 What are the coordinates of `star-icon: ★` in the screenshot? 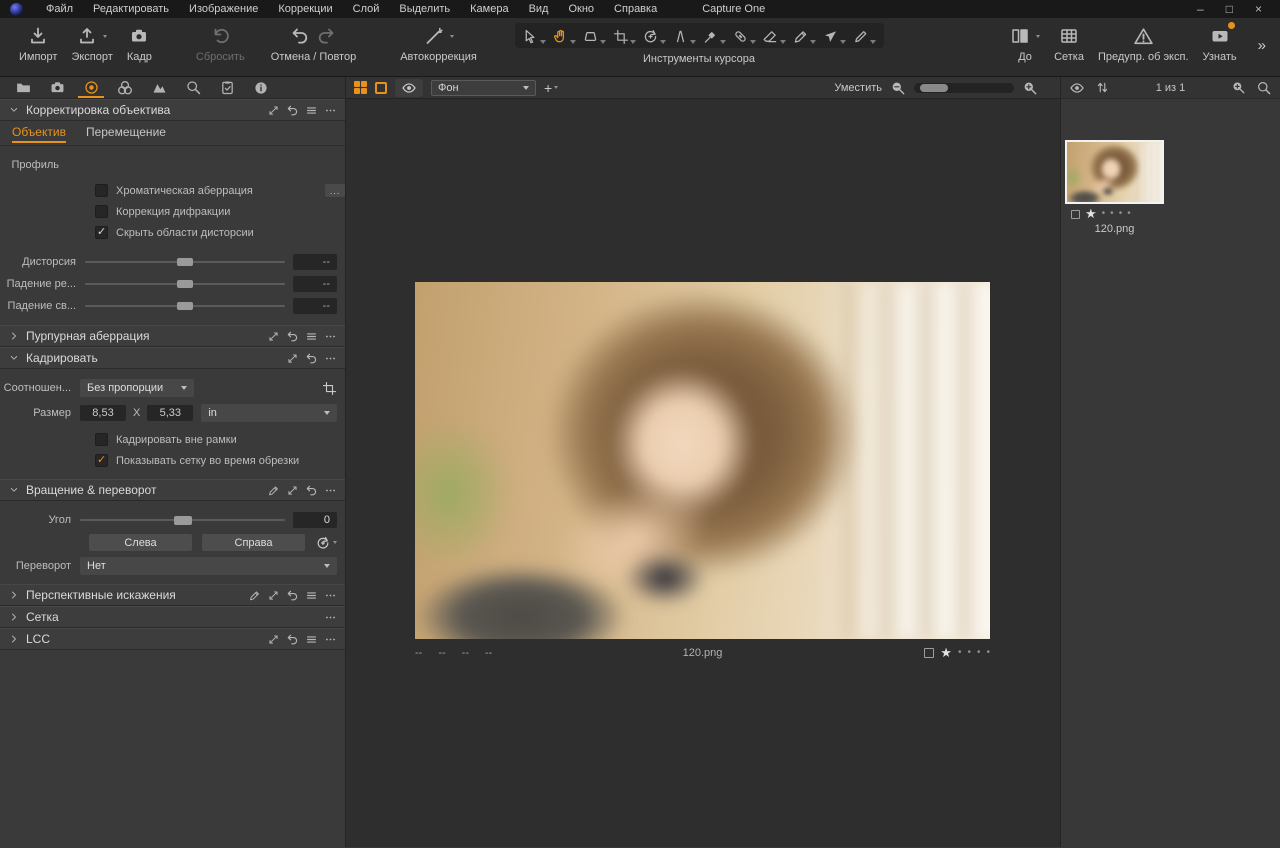 It's located at (1091, 213).